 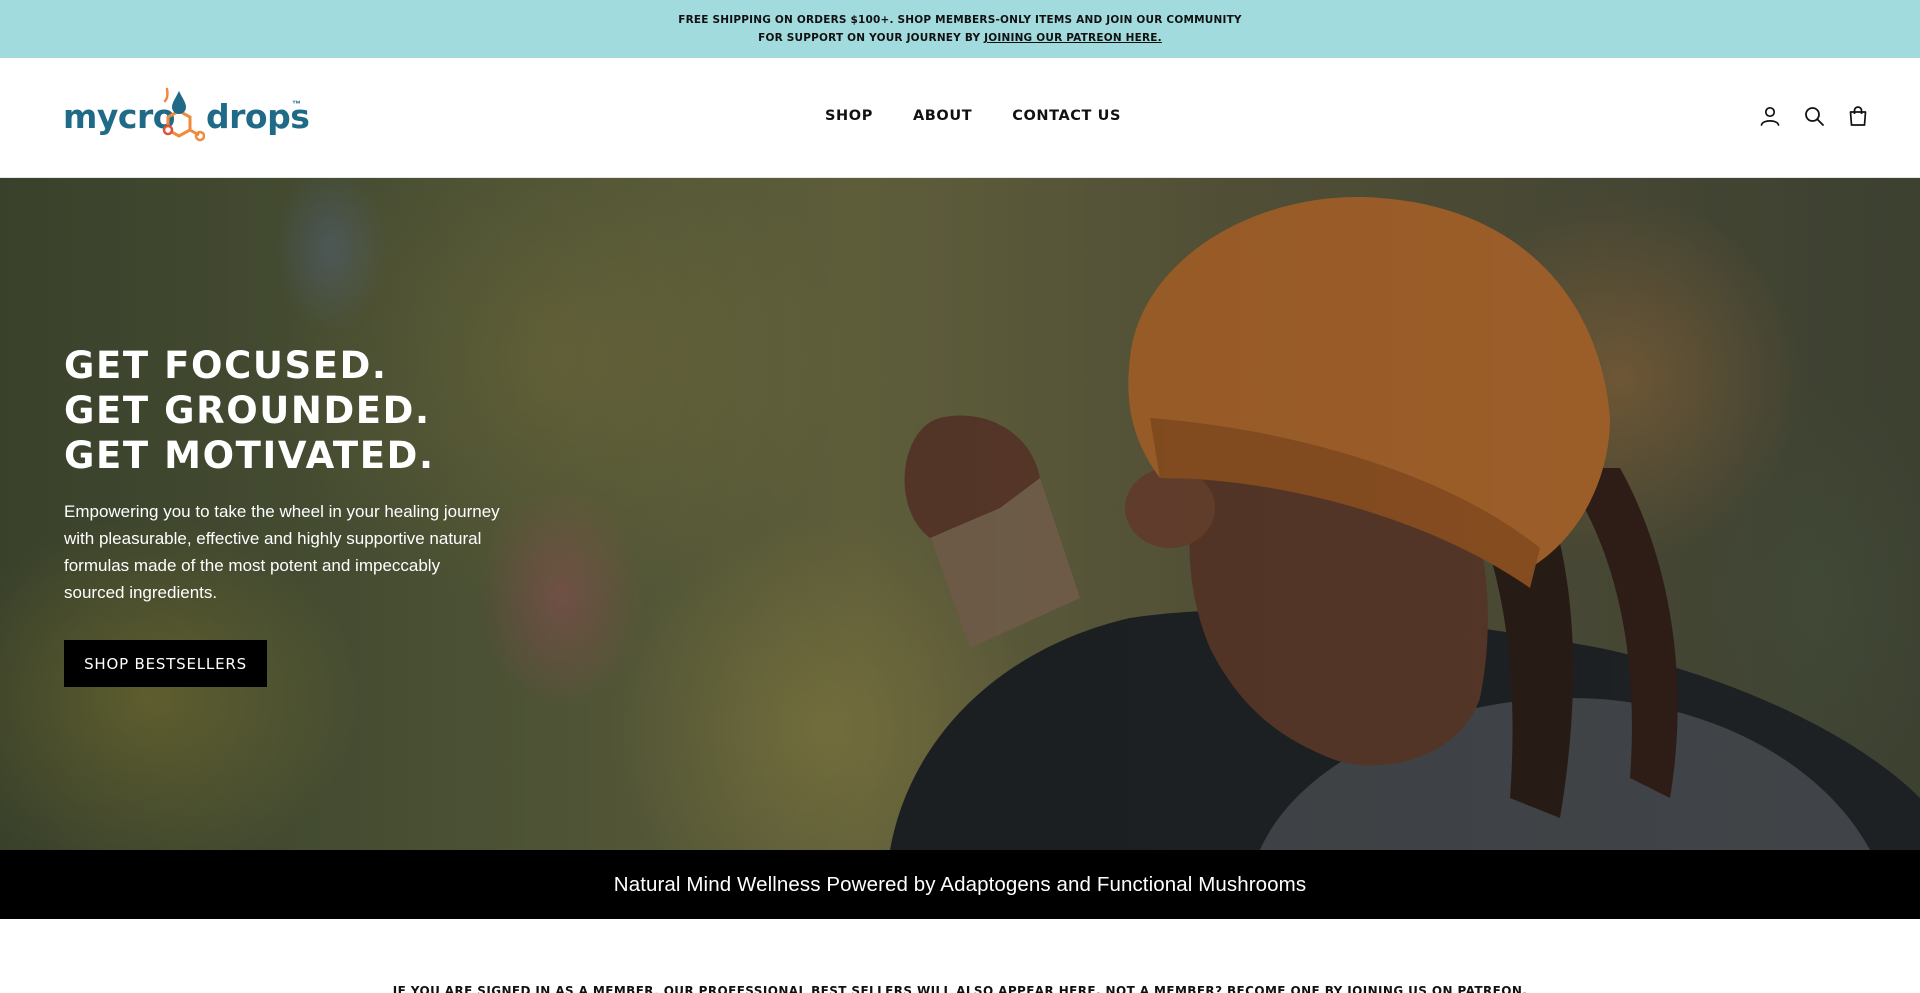 I want to click on mycro-drops-logo: mycro drops ™, so click(x=186, y=116).